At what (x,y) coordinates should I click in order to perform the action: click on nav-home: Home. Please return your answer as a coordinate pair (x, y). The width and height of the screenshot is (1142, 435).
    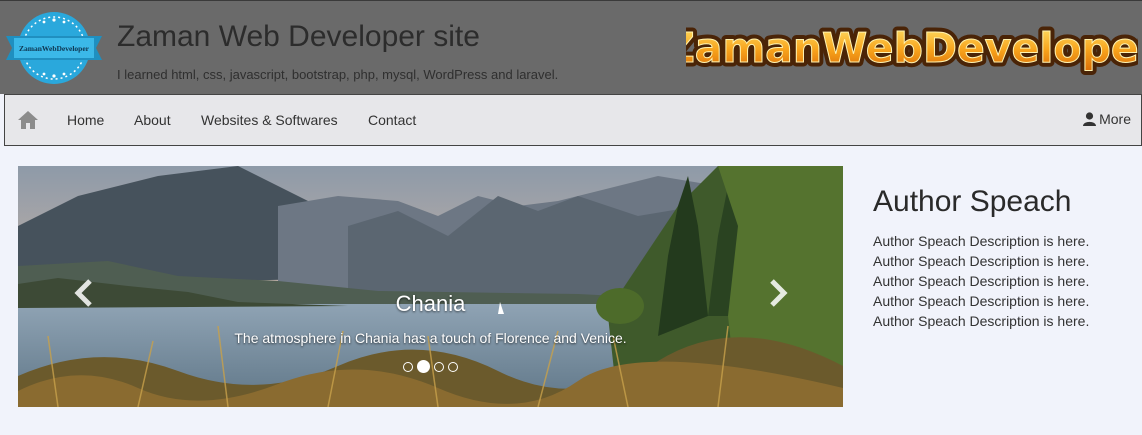
    Looking at the image, I should click on (85, 120).